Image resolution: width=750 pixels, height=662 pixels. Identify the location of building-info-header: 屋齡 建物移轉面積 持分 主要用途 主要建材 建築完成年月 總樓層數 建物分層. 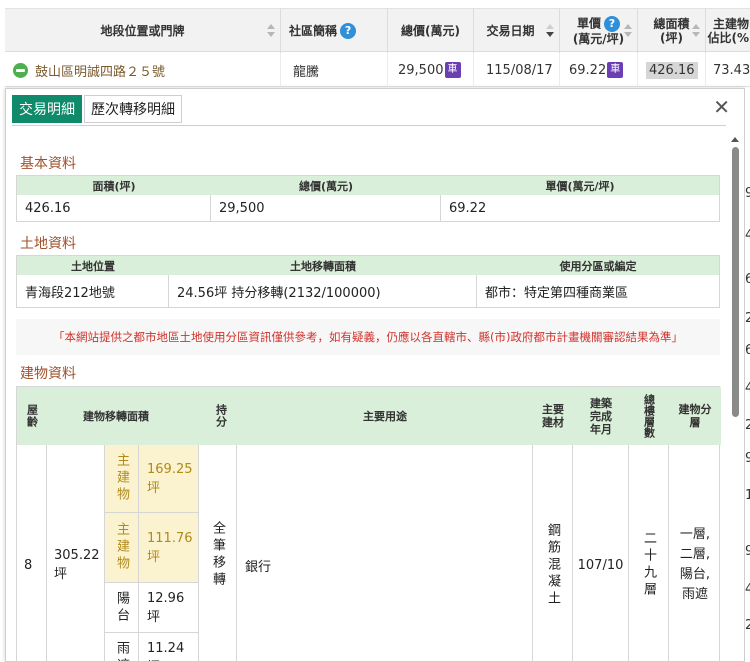
(369, 416).